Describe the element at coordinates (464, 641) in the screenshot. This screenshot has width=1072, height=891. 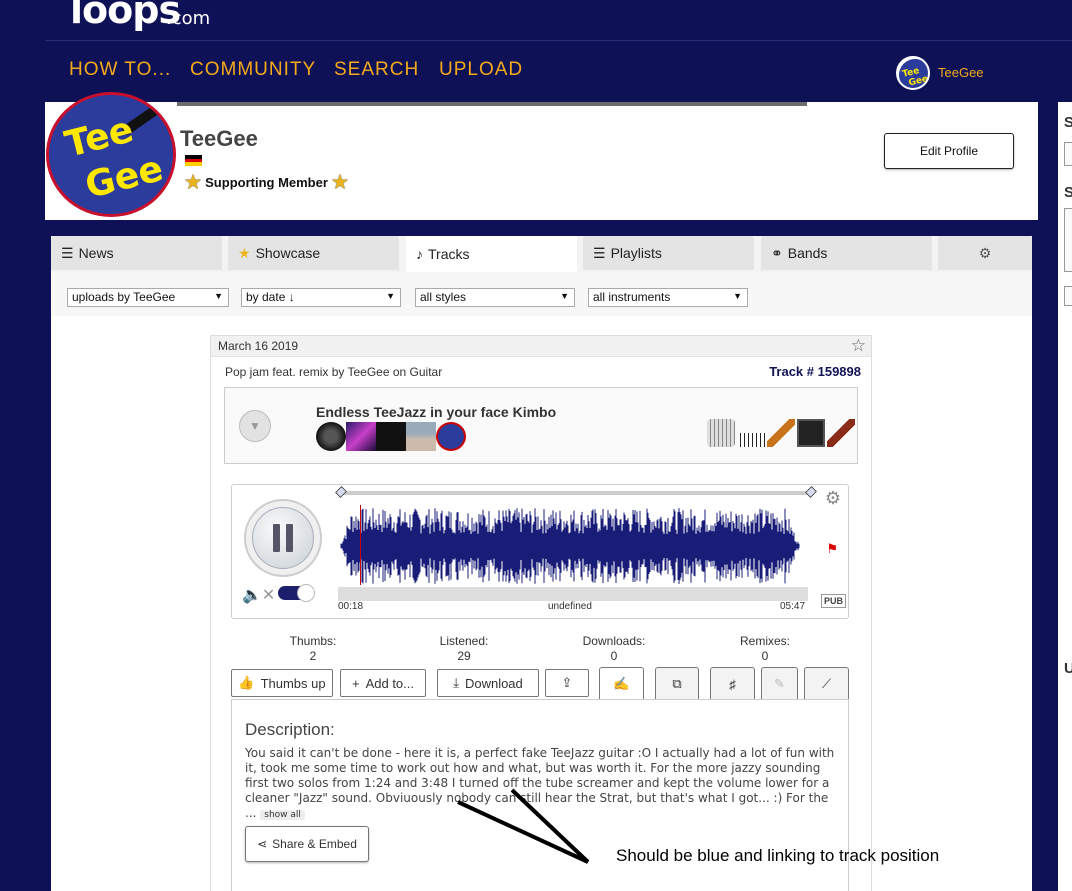
I see `stat-label: Listened:` at that location.